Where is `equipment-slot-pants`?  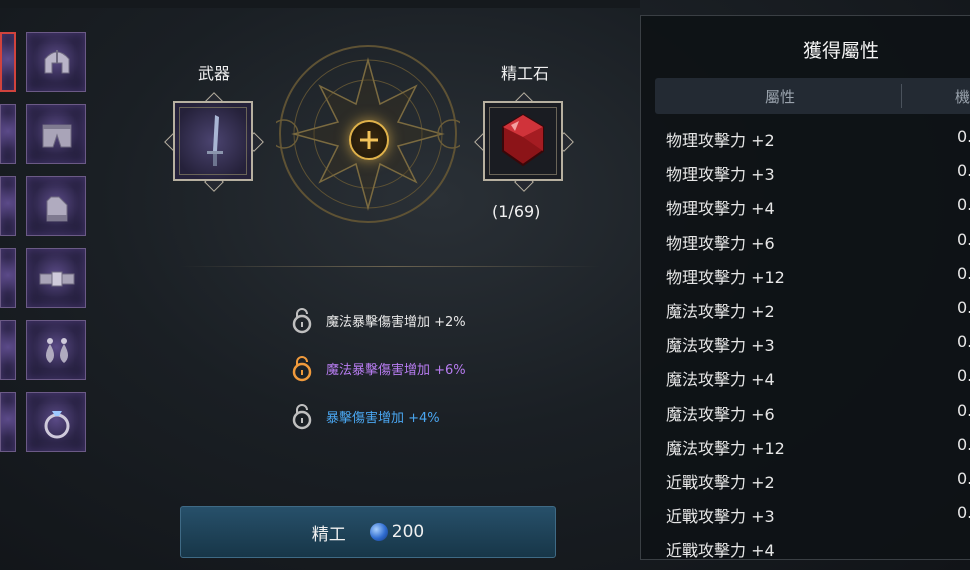 equipment-slot-pants is located at coordinates (56, 134).